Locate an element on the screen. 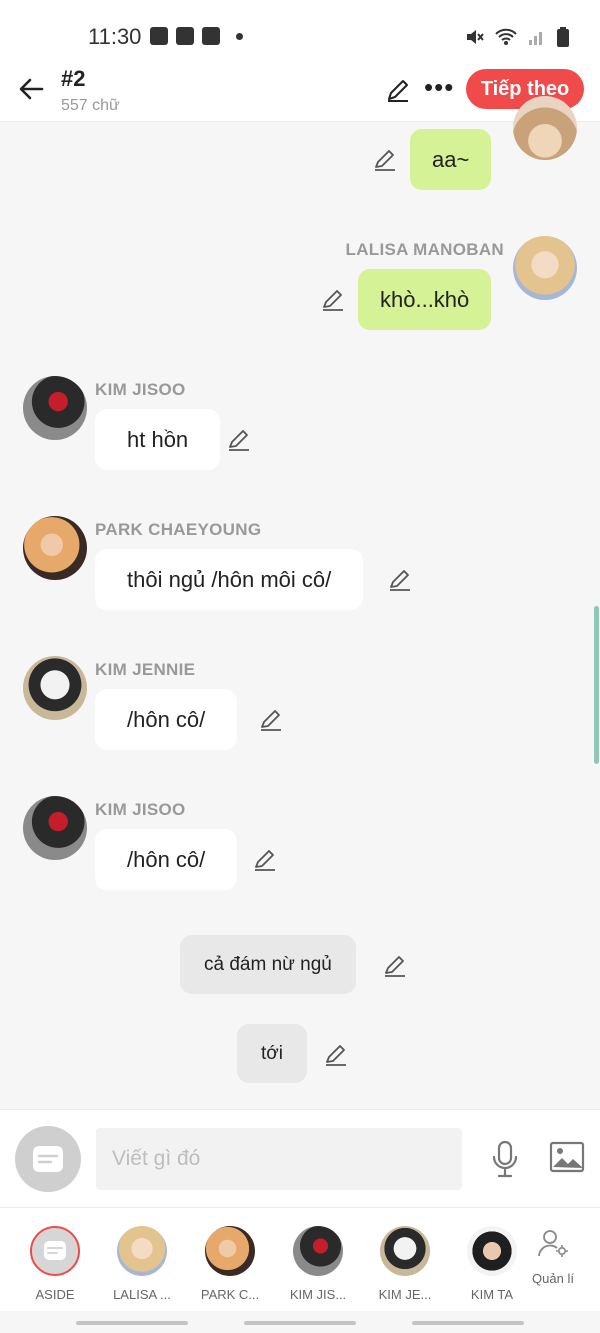  notification-icons is located at coordinates (196, 36).